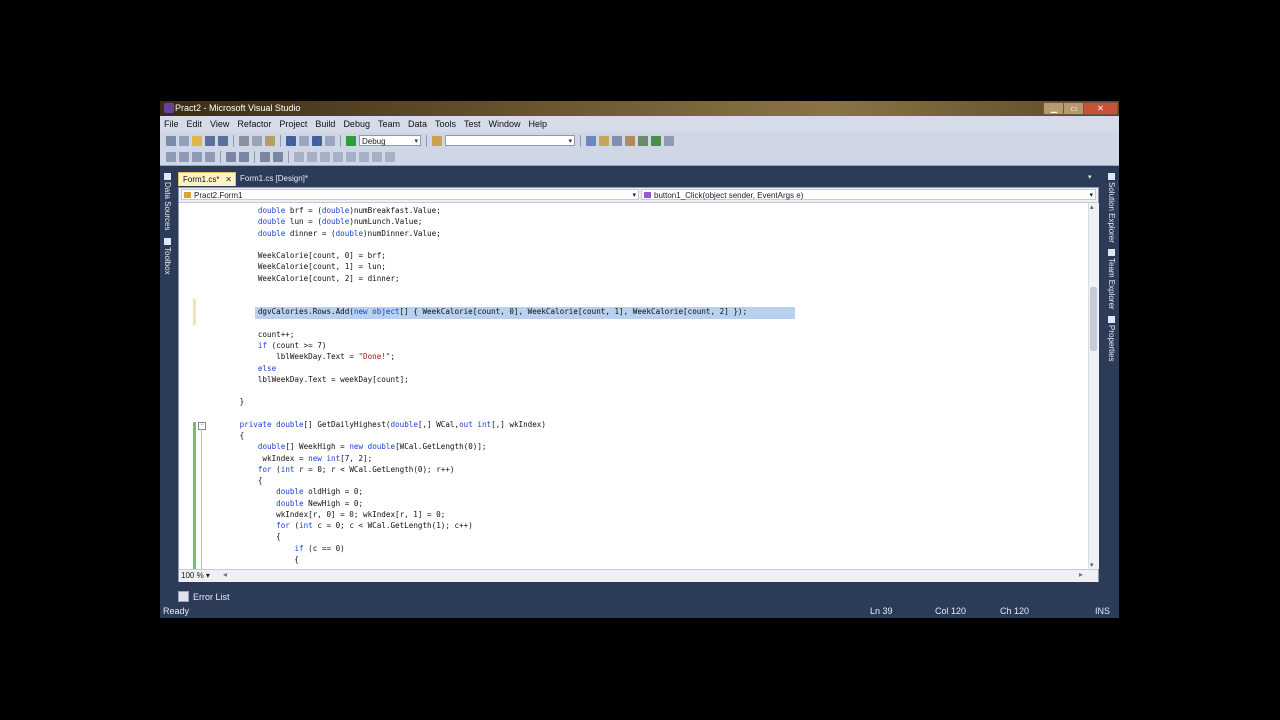 Image resolution: width=1280 pixels, height=720 pixels. What do you see at coordinates (254, 124) in the screenshot?
I see `menu-refactor: Refactor` at bounding box center [254, 124].